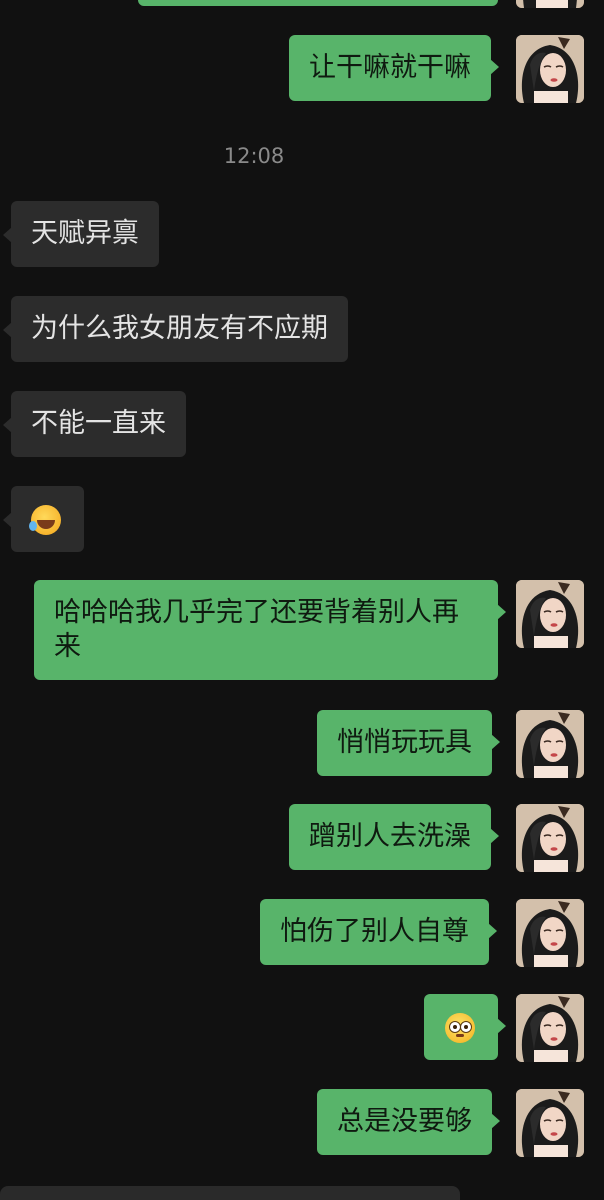  I want to click on message-timestamp: 12:08, so click(254, 156).